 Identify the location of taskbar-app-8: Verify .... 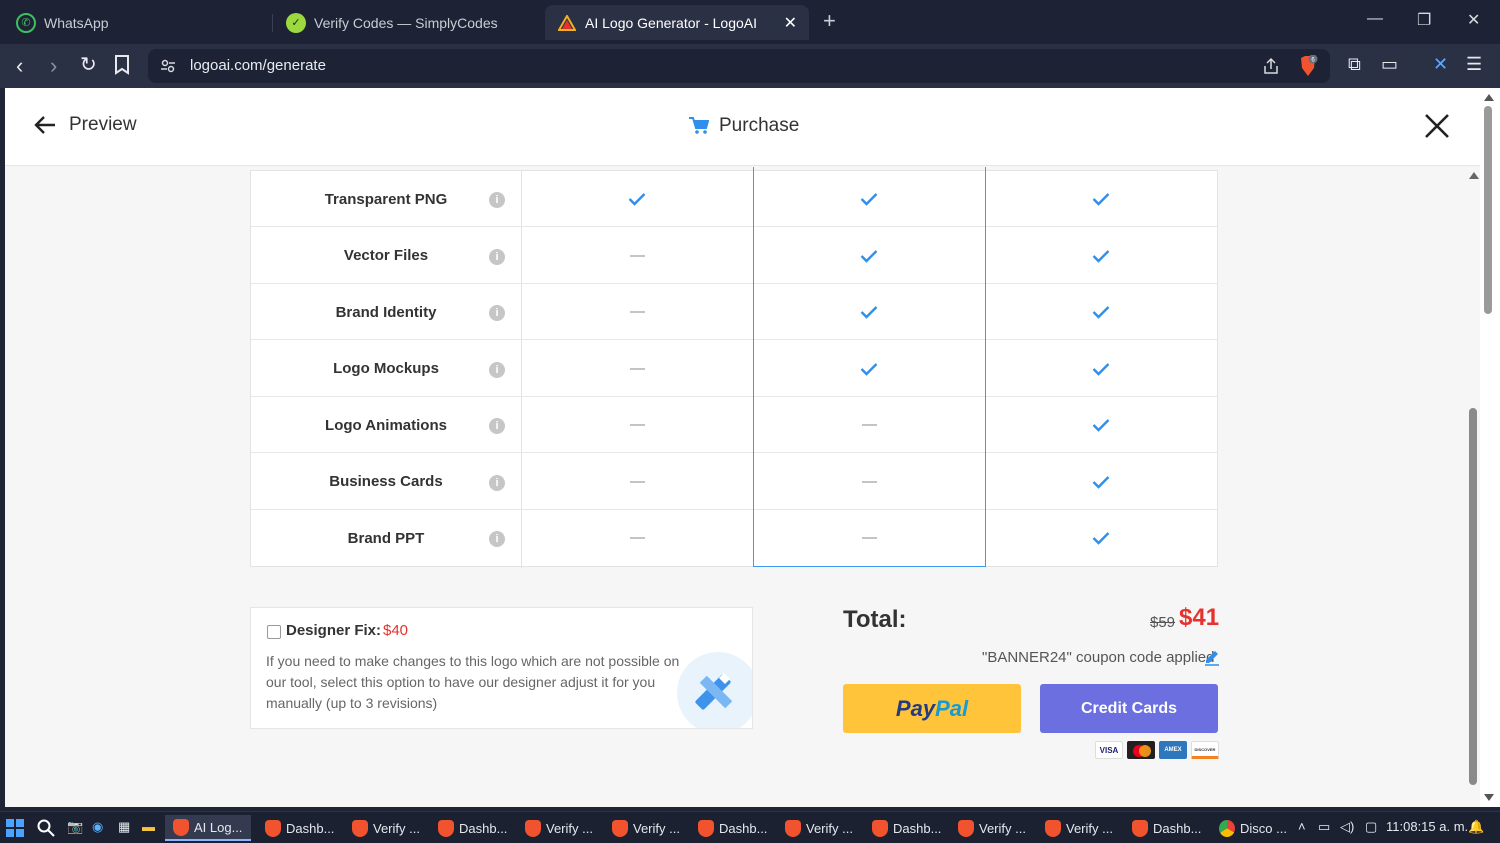
(818, 828).